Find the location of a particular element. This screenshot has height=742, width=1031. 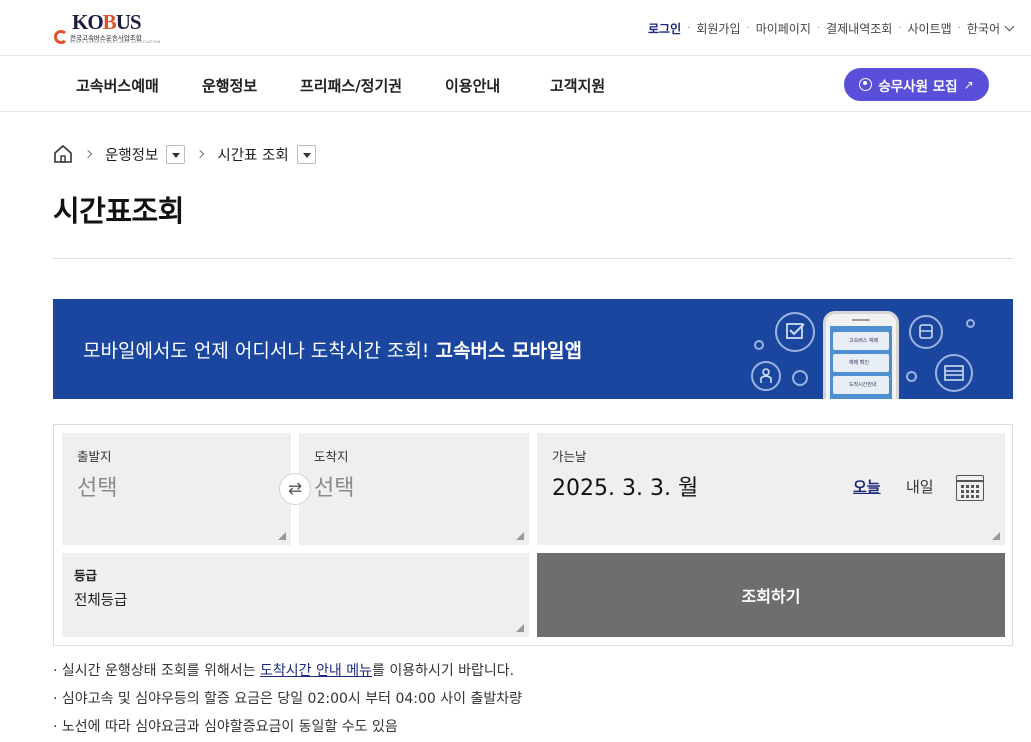

arrival-info-link: 도착시간 안내 메뉴 is located at coordinates (316, 671).